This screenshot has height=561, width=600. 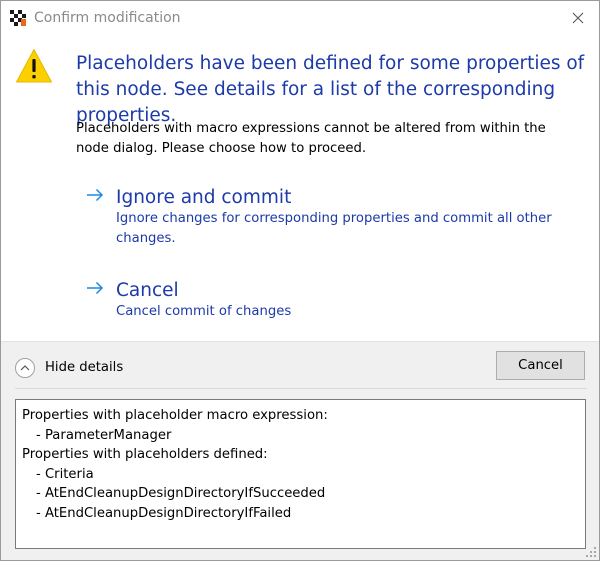 What do you see at coordinates (591, 552) in the screenshot?
I see `resize-grip-icon` at bounding box center [591, 552].